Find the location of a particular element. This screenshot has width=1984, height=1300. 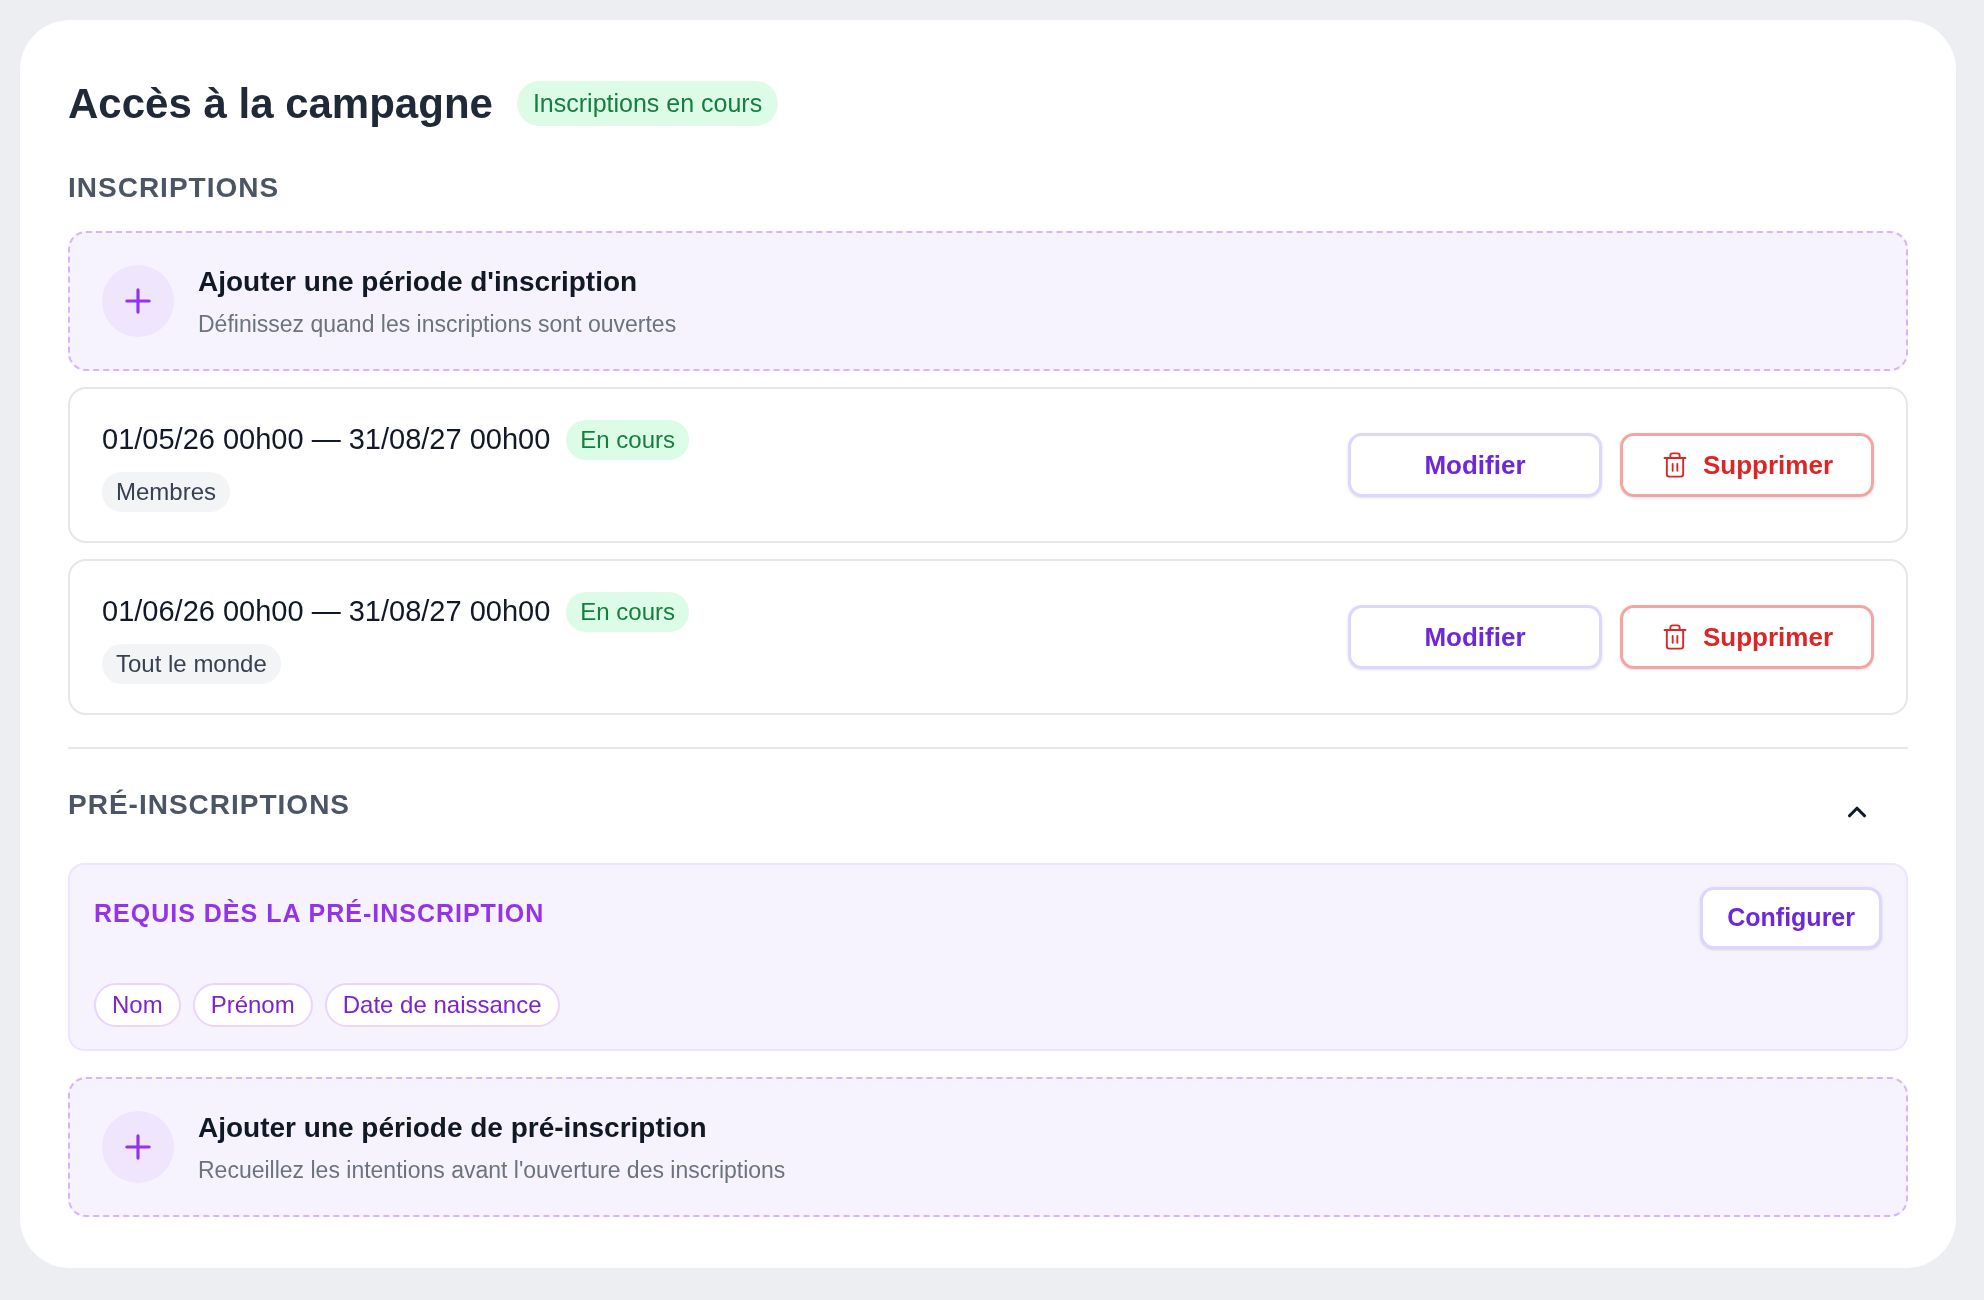

configure-button: Configurer is located at coordinates (1791, 918).